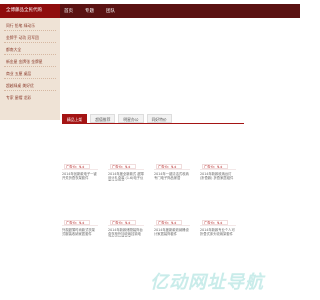 The width and height of the screenshot is (320, 300). I want to click on sidebar-item: 金牌手 动功 冠军团, so click(22, 38).